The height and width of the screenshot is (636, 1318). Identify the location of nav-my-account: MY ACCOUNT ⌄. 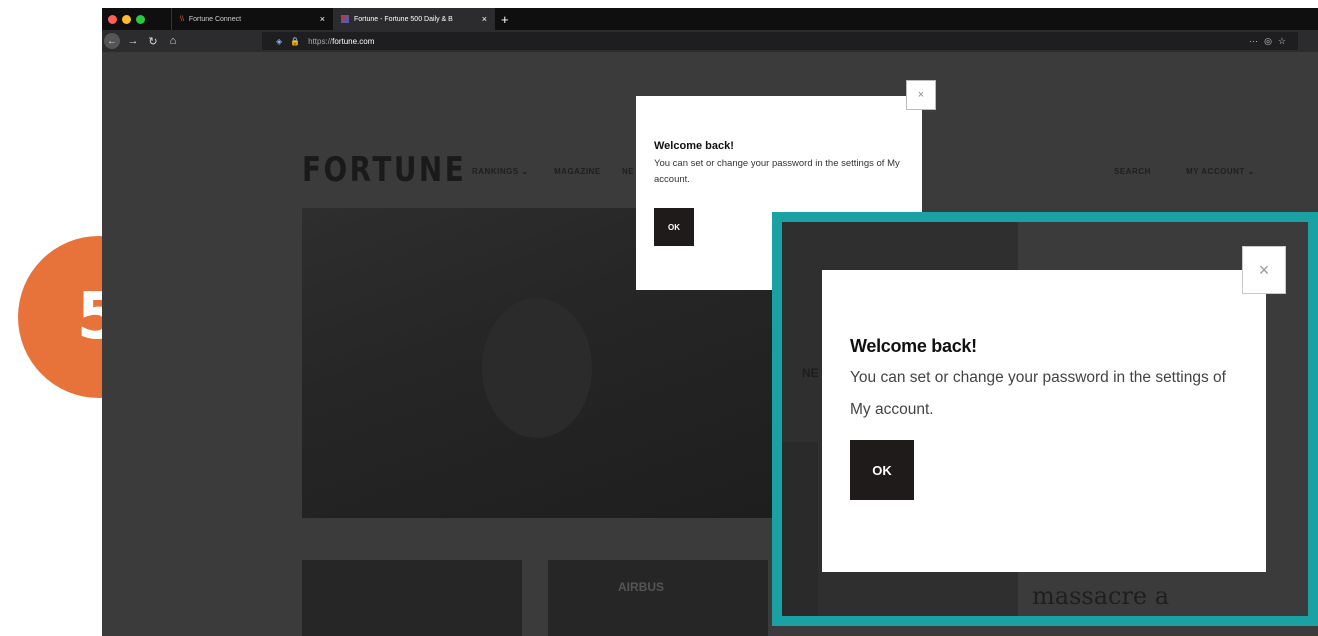
(1220, 171).